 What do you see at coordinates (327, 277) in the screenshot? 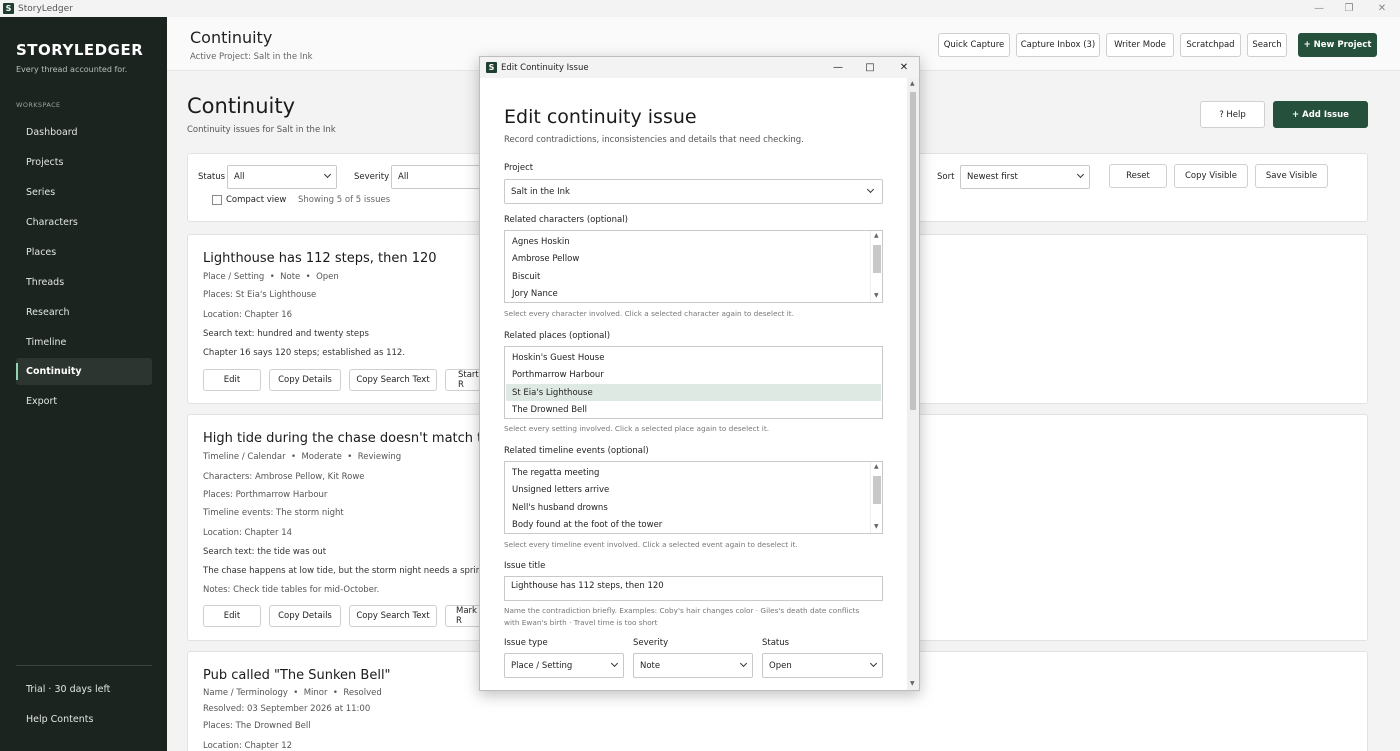
I see `issue-status: Open` at bounding box center [327, 277].